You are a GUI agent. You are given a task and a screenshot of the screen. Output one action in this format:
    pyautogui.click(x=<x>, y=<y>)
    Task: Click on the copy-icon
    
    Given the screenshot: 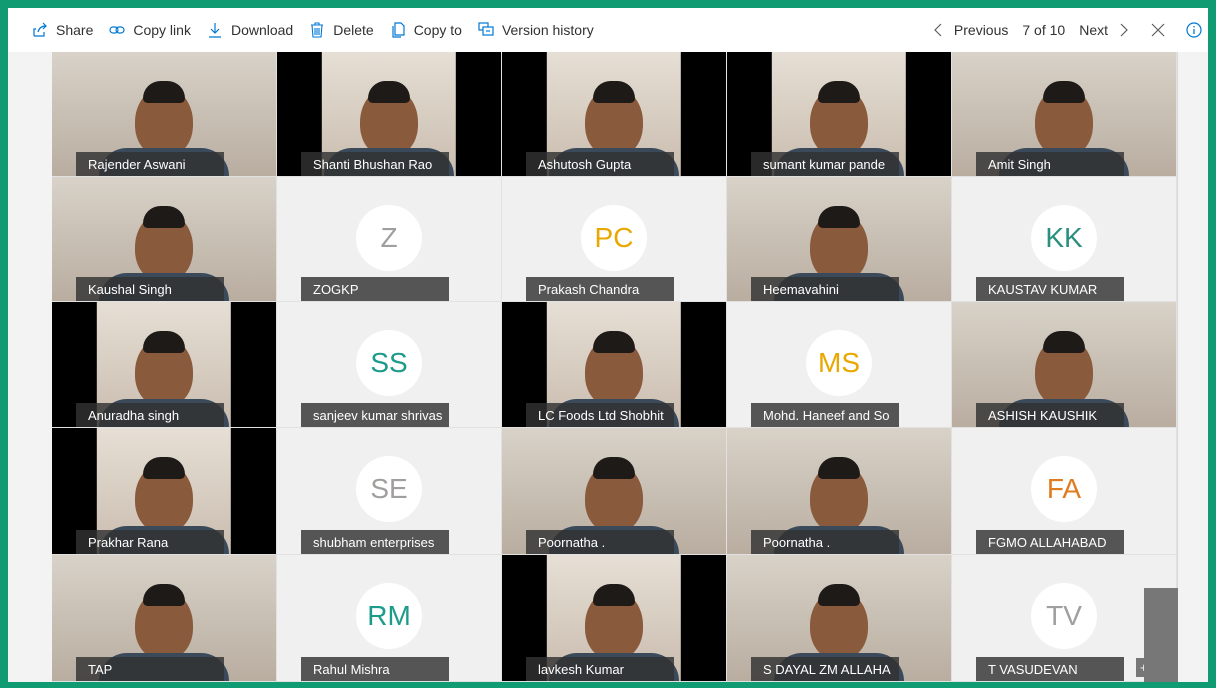 What is the action you would take?
    pyautogui.click(x=398, y=30)
    